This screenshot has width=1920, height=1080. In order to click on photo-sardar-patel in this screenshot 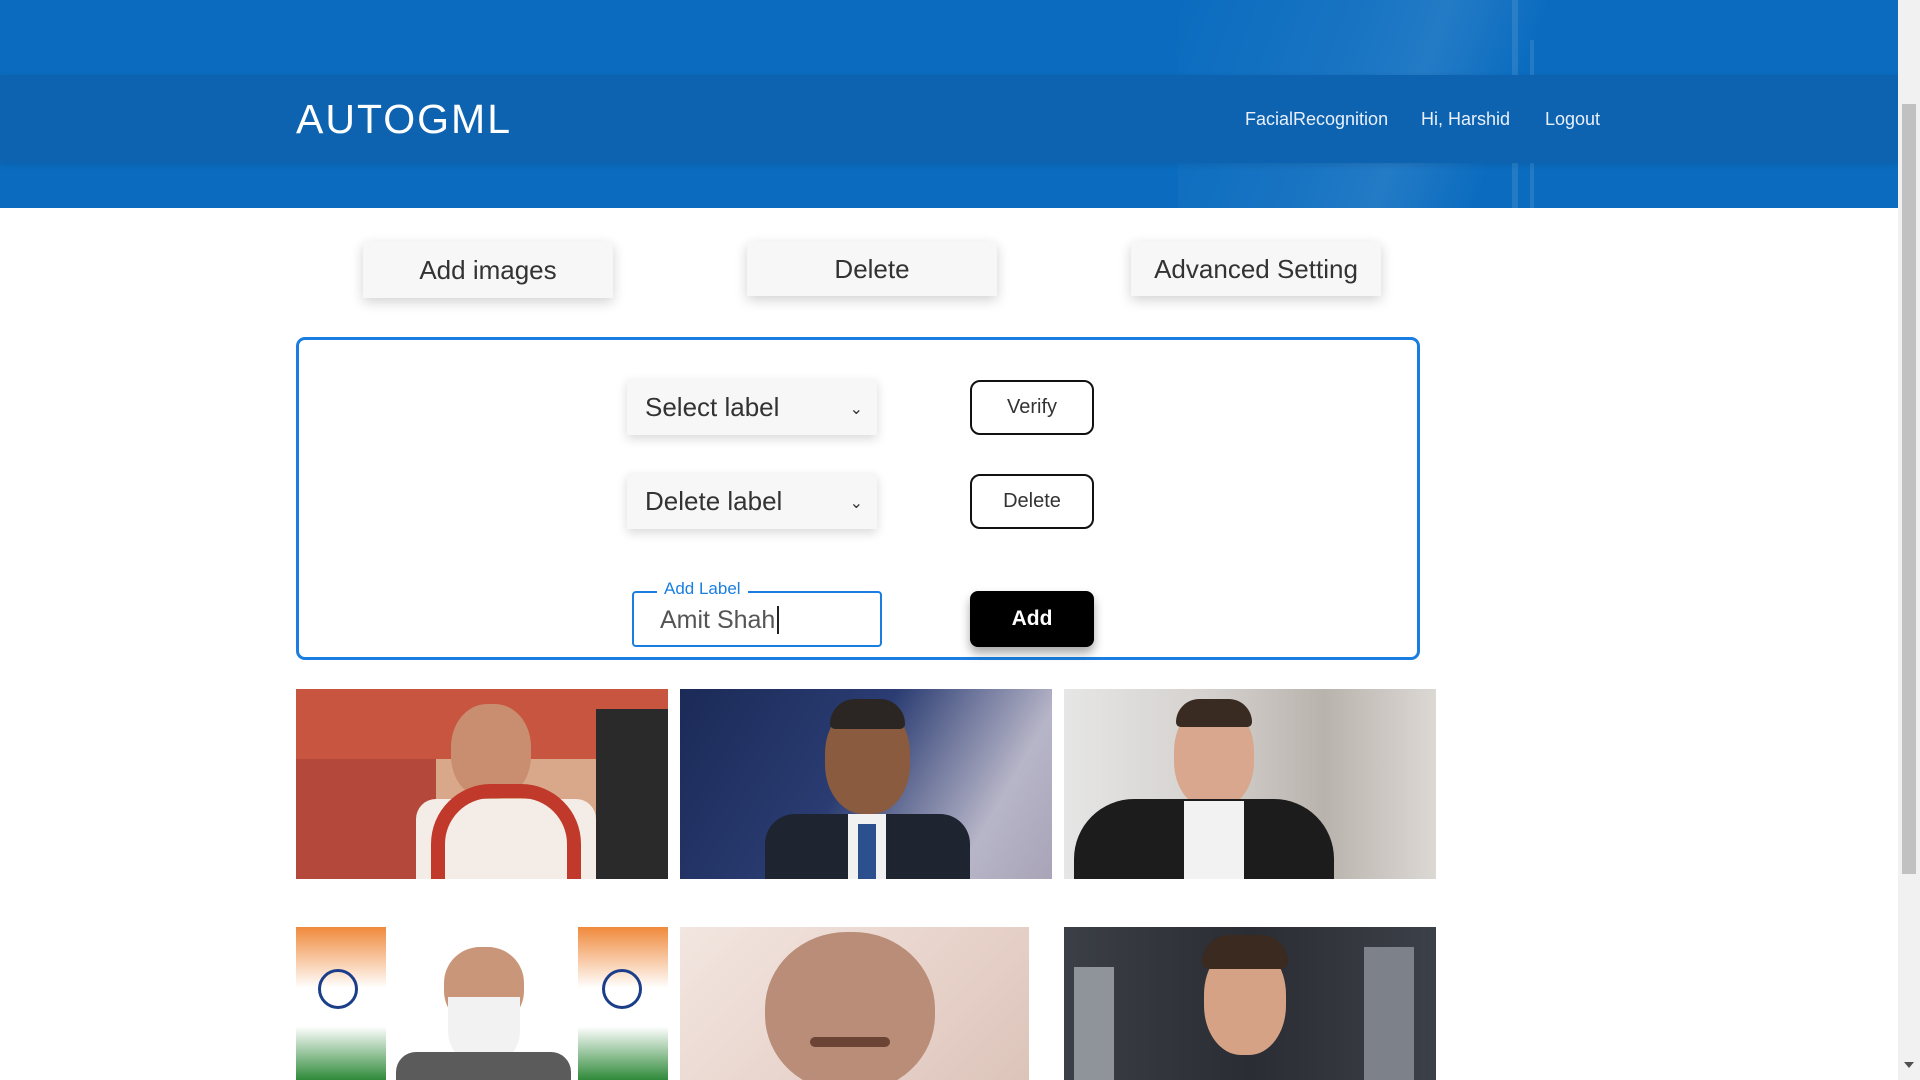, I will do `click(854, 1003)`.